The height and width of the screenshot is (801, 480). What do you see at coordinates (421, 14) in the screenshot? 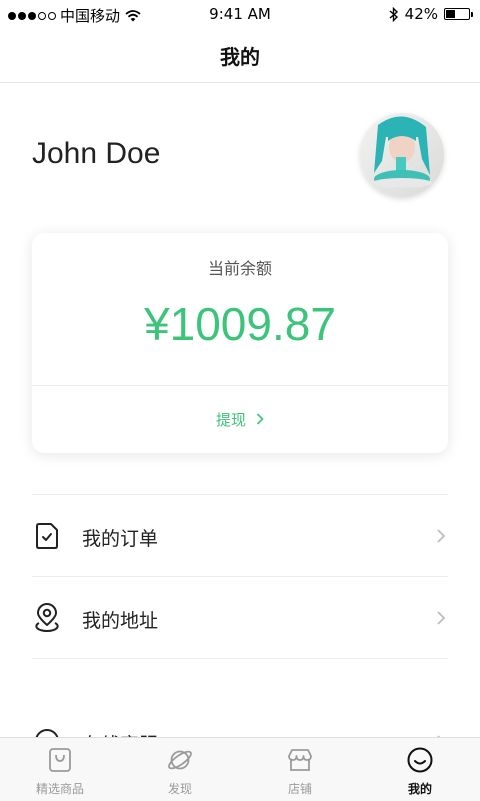
I see `battery-percent: 42%` at bounding box center [421, 14].